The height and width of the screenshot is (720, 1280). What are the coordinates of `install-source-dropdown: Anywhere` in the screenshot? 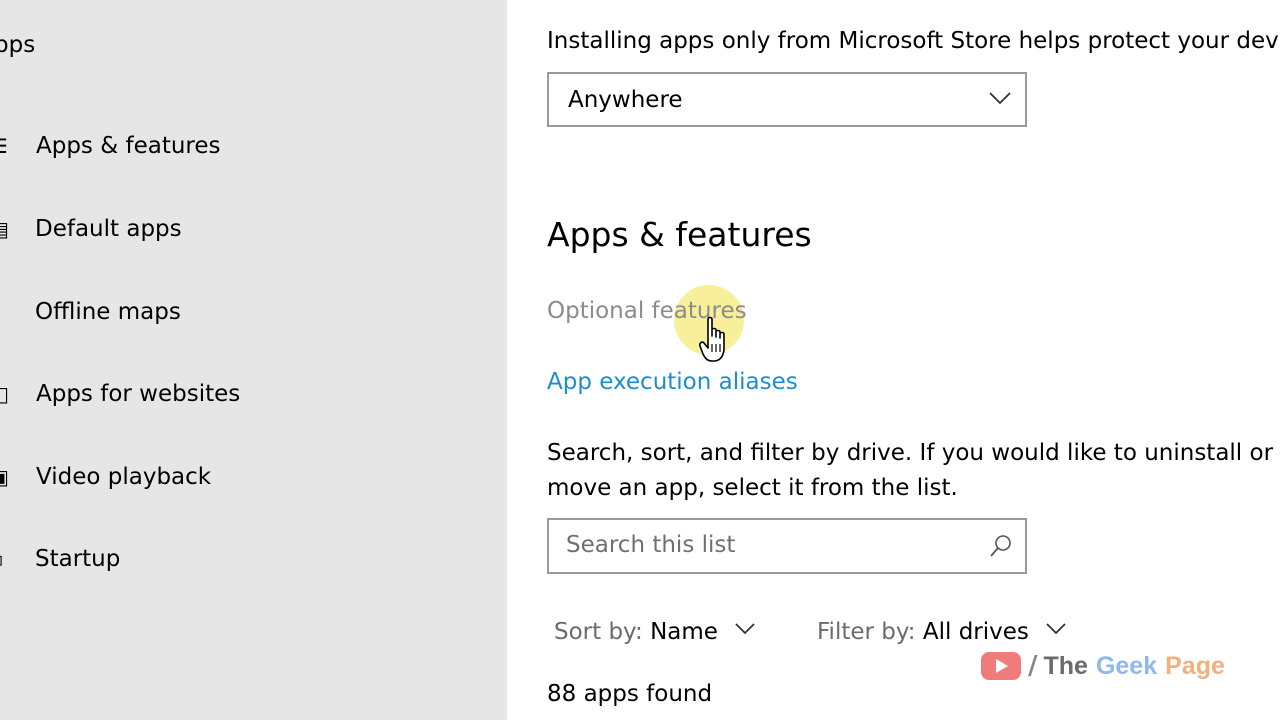 It's located at (787, 99).